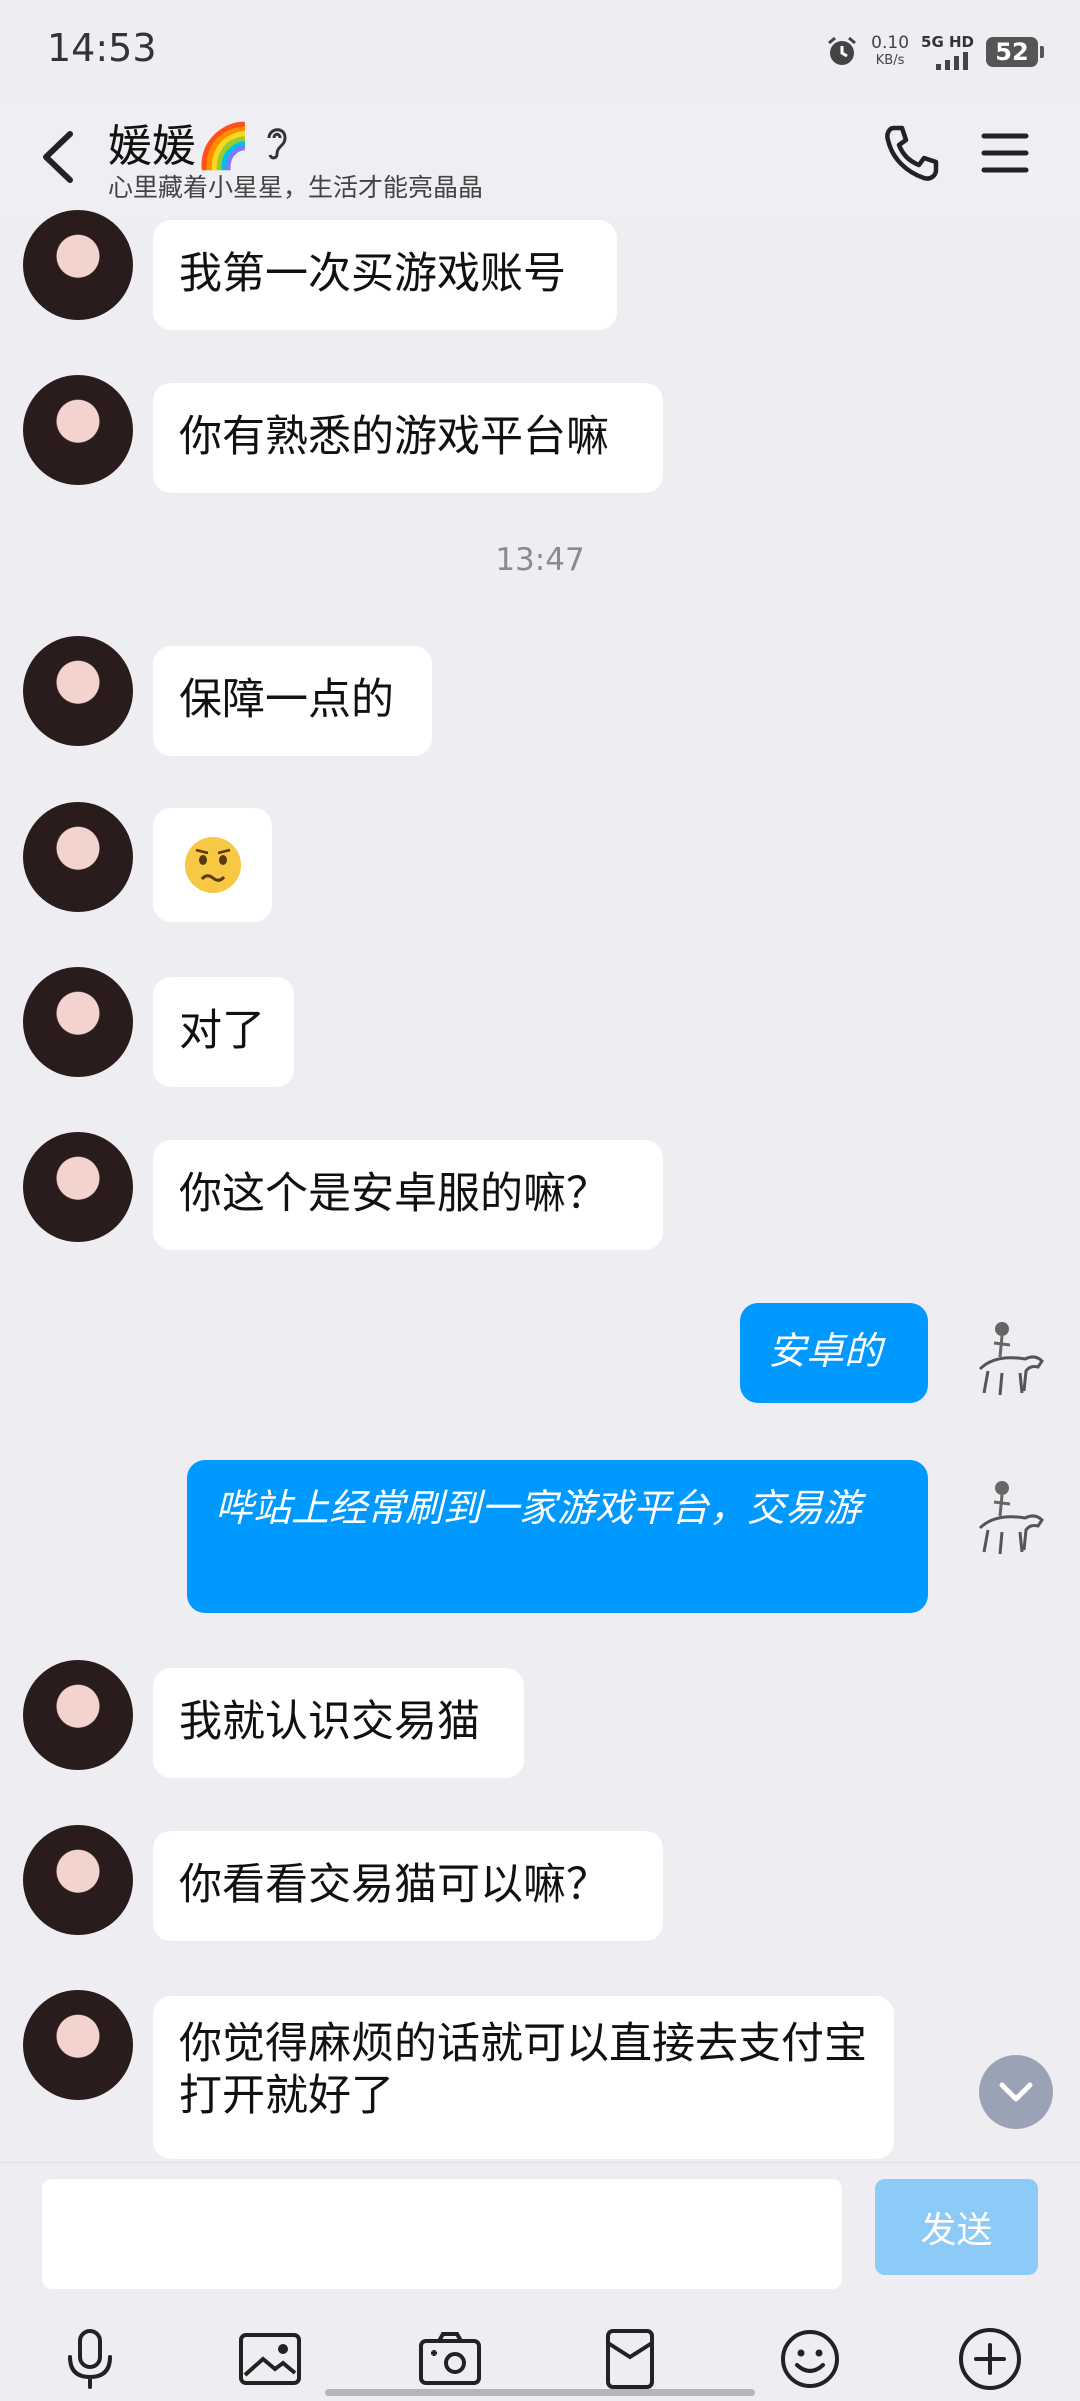 The image size is (1080, 2401). I want to click on chevron-down-icon, so click(1016, 2092).